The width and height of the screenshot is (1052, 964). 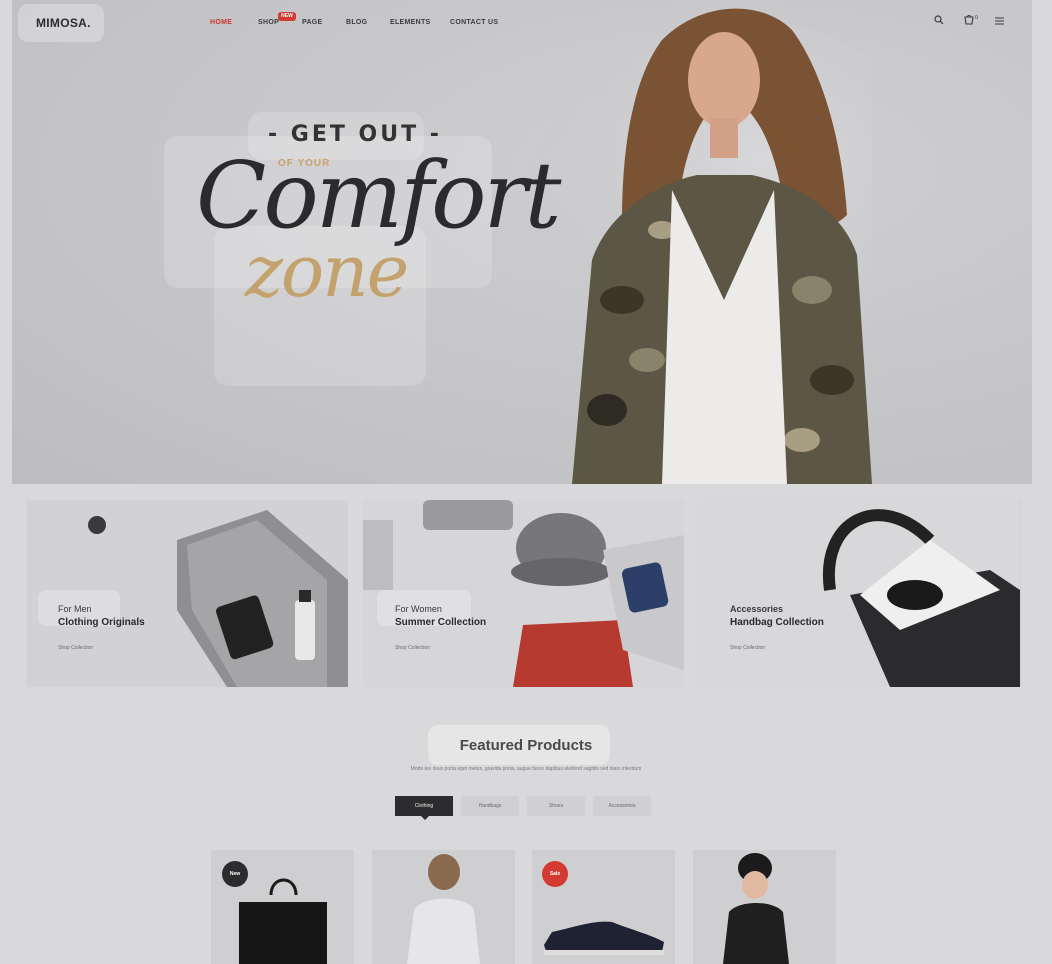 What do you see at coordinates (490, 806) in the screenshot?
I see `tab-handbags: Handbags` at bounding box center [490, 806].